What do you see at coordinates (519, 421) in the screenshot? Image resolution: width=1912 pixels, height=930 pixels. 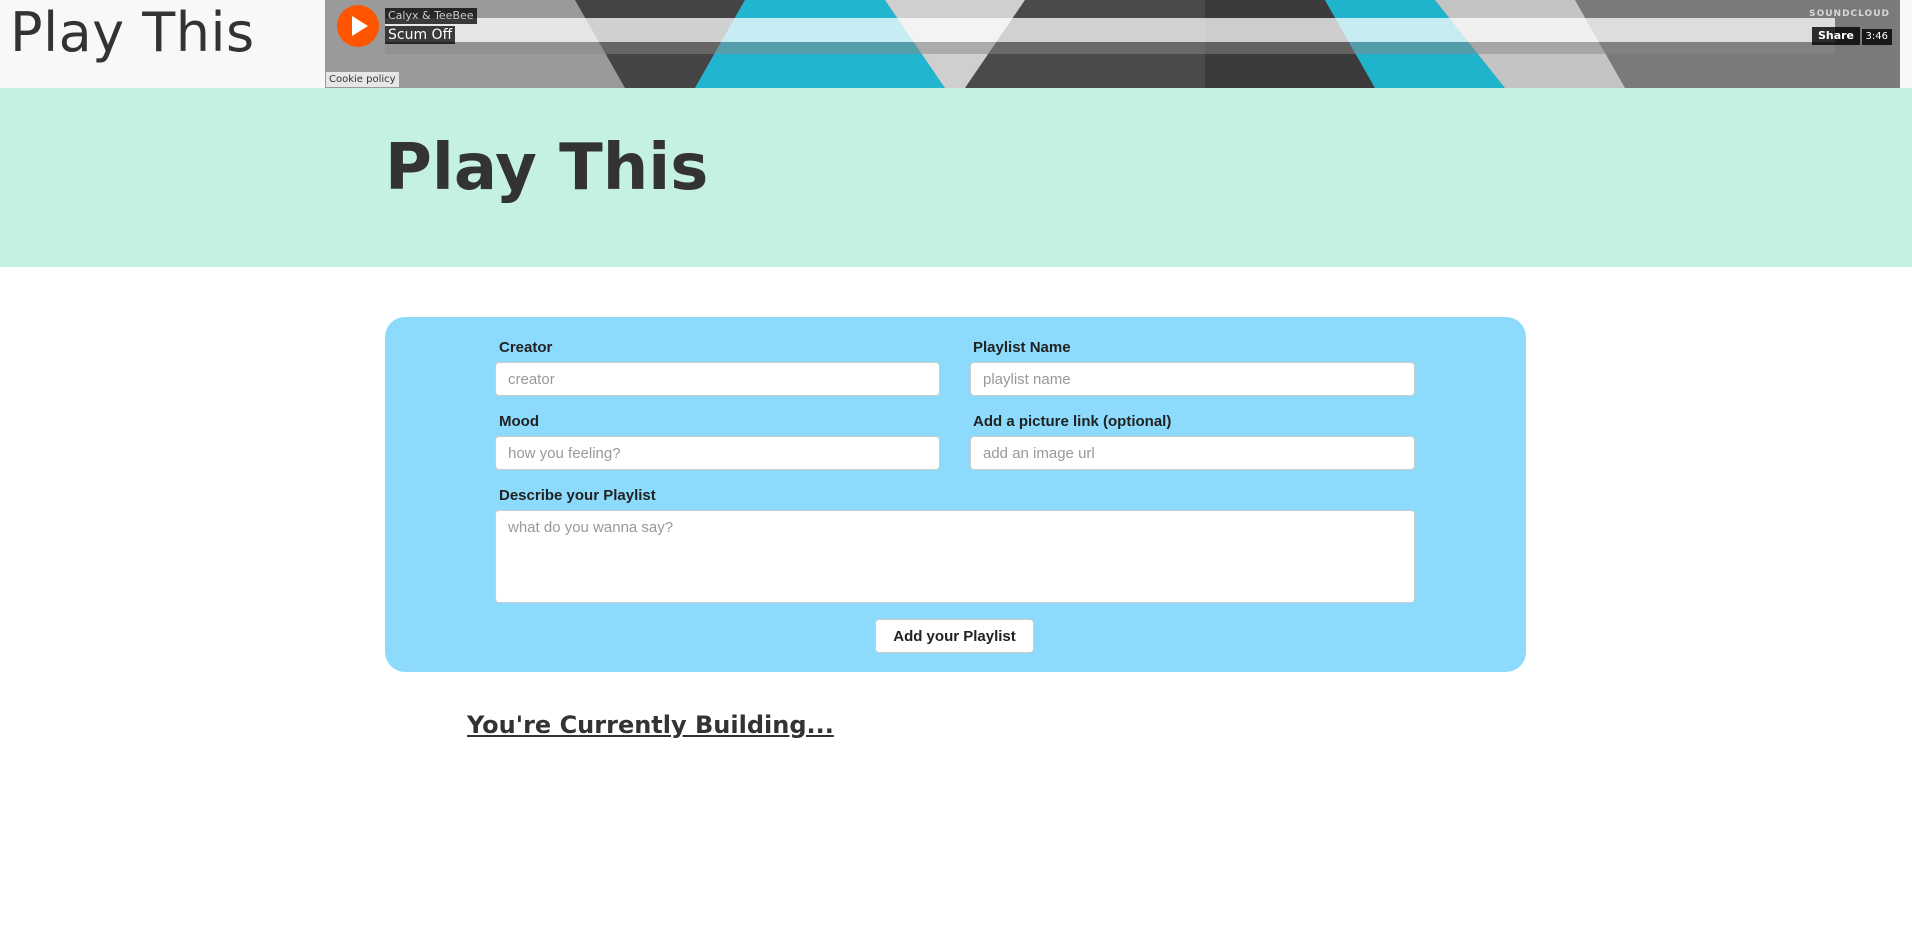 I see `mood-label: Mood` at bounding box center [519, 421].